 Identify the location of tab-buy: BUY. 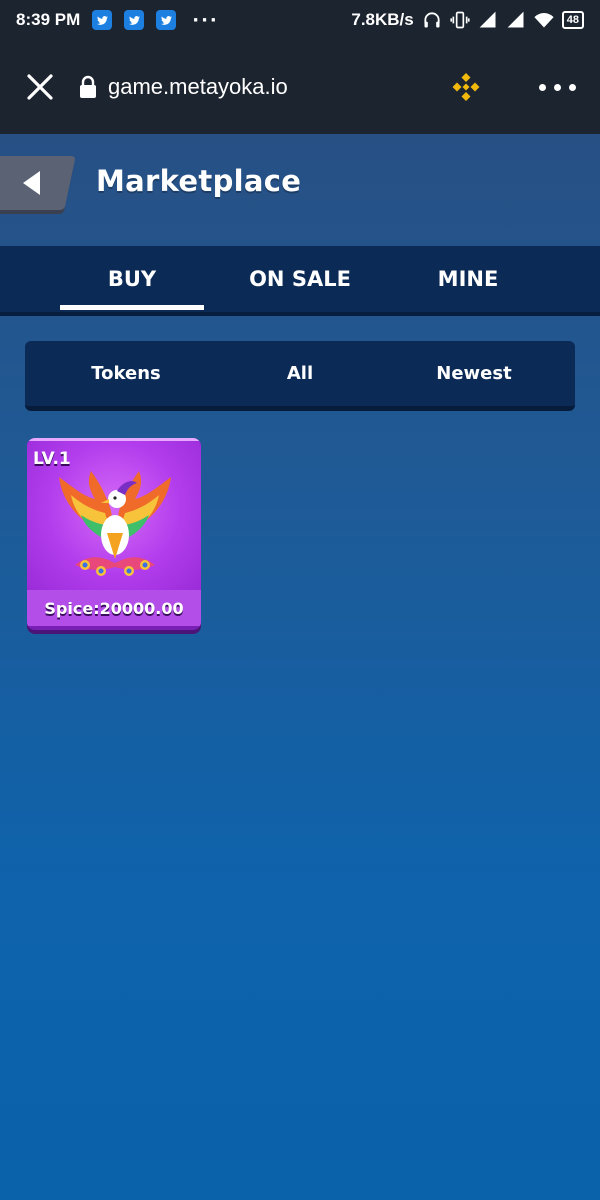
(132, 279).